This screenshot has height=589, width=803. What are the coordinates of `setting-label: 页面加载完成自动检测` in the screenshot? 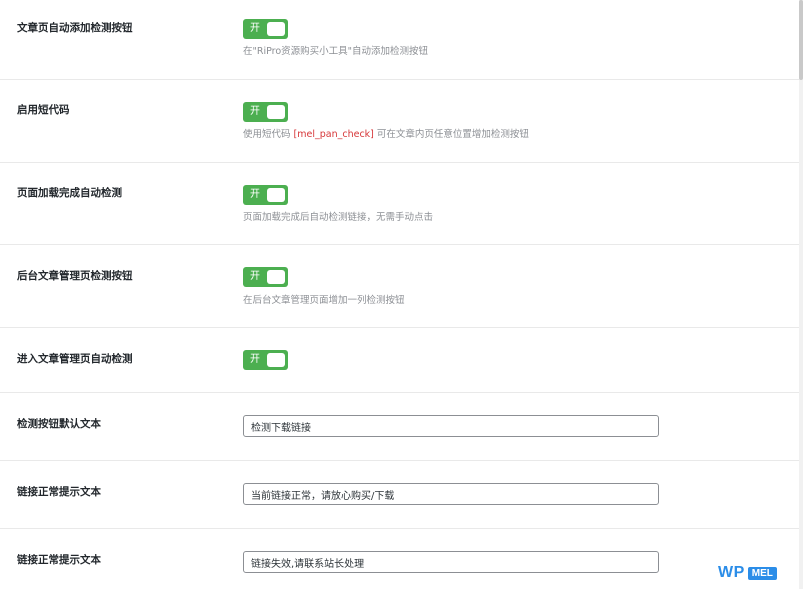 It's located at (69, 193).